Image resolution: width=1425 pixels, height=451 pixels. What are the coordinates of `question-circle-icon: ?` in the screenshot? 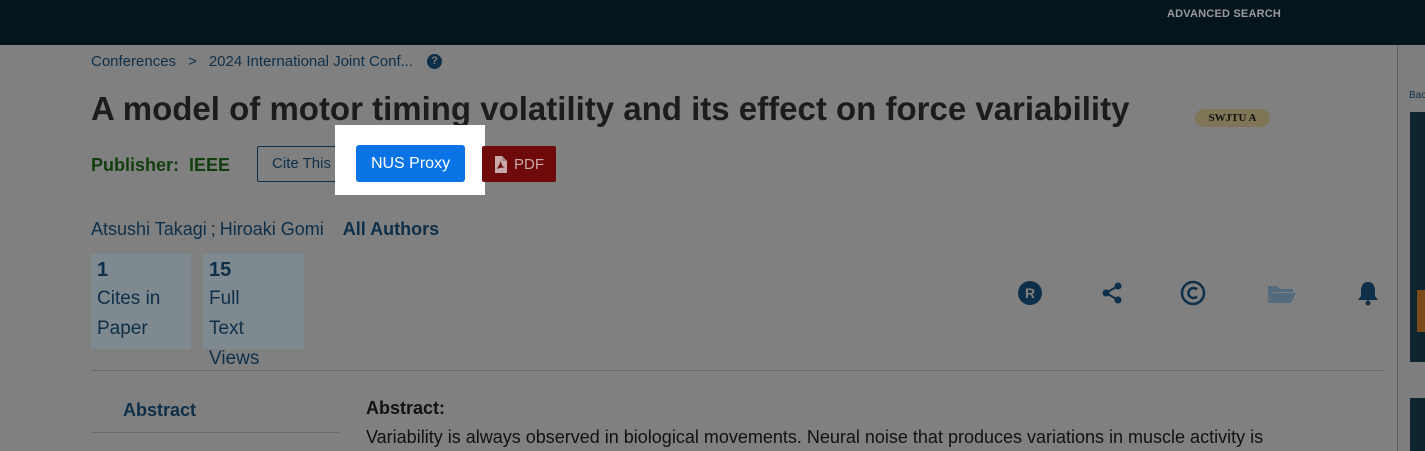 It's located at (435, 61).